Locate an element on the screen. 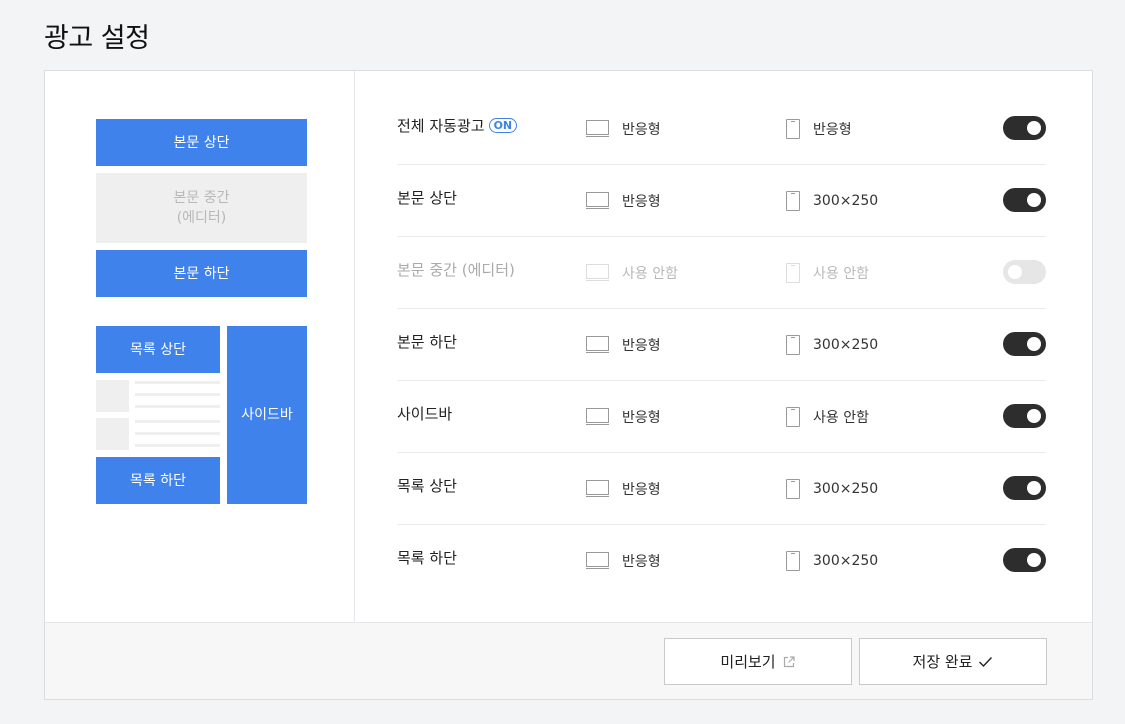 Image resolution: width=1125 pixels, height=724 pixels. pc-option: 사용 안함 is located at coordinates (632, 273).